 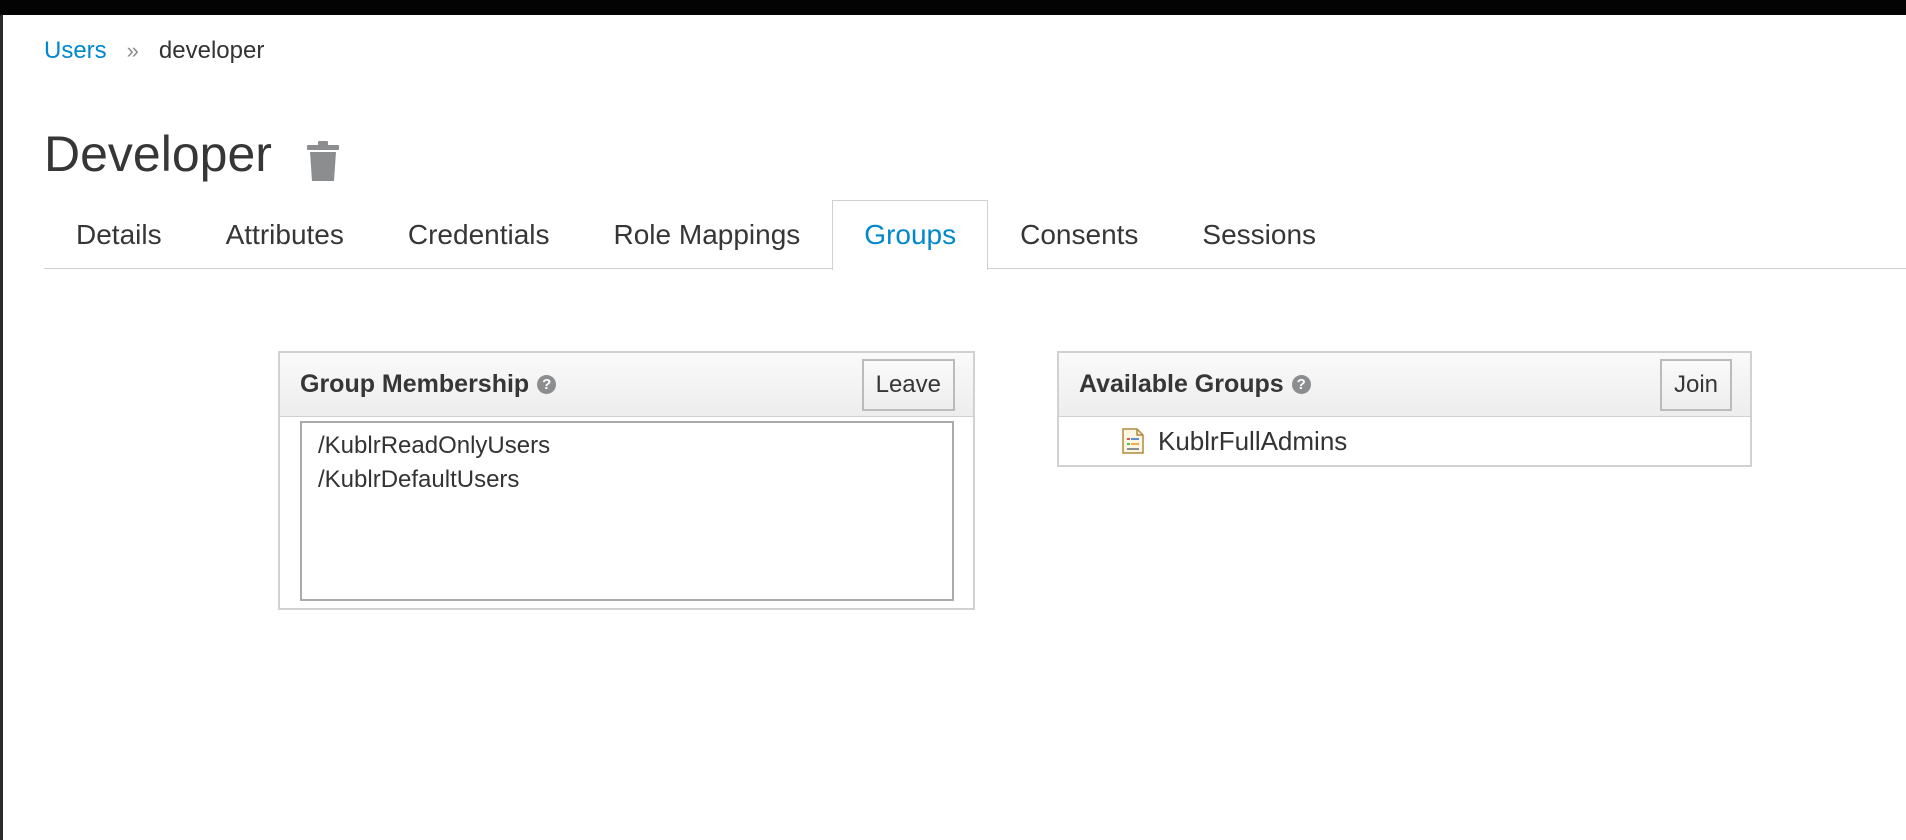 I want to click on tab-consents: Consents, so click(x=1079, y=234).